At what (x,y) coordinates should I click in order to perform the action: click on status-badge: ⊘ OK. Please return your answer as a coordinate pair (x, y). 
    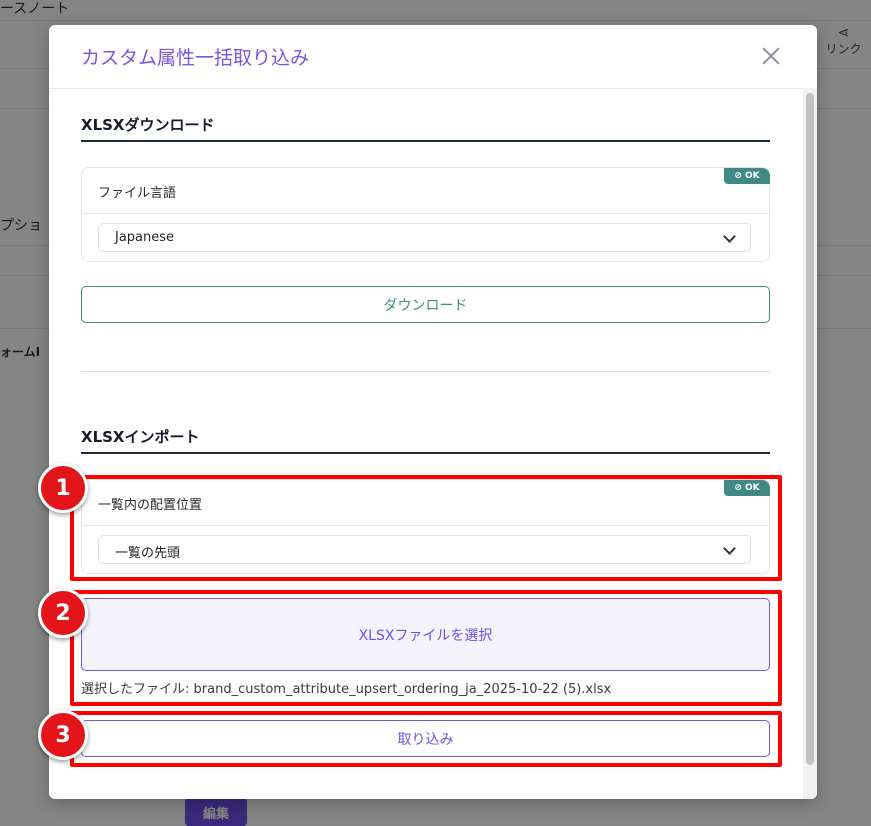
    Looking at the image, I should click on (747, 176).